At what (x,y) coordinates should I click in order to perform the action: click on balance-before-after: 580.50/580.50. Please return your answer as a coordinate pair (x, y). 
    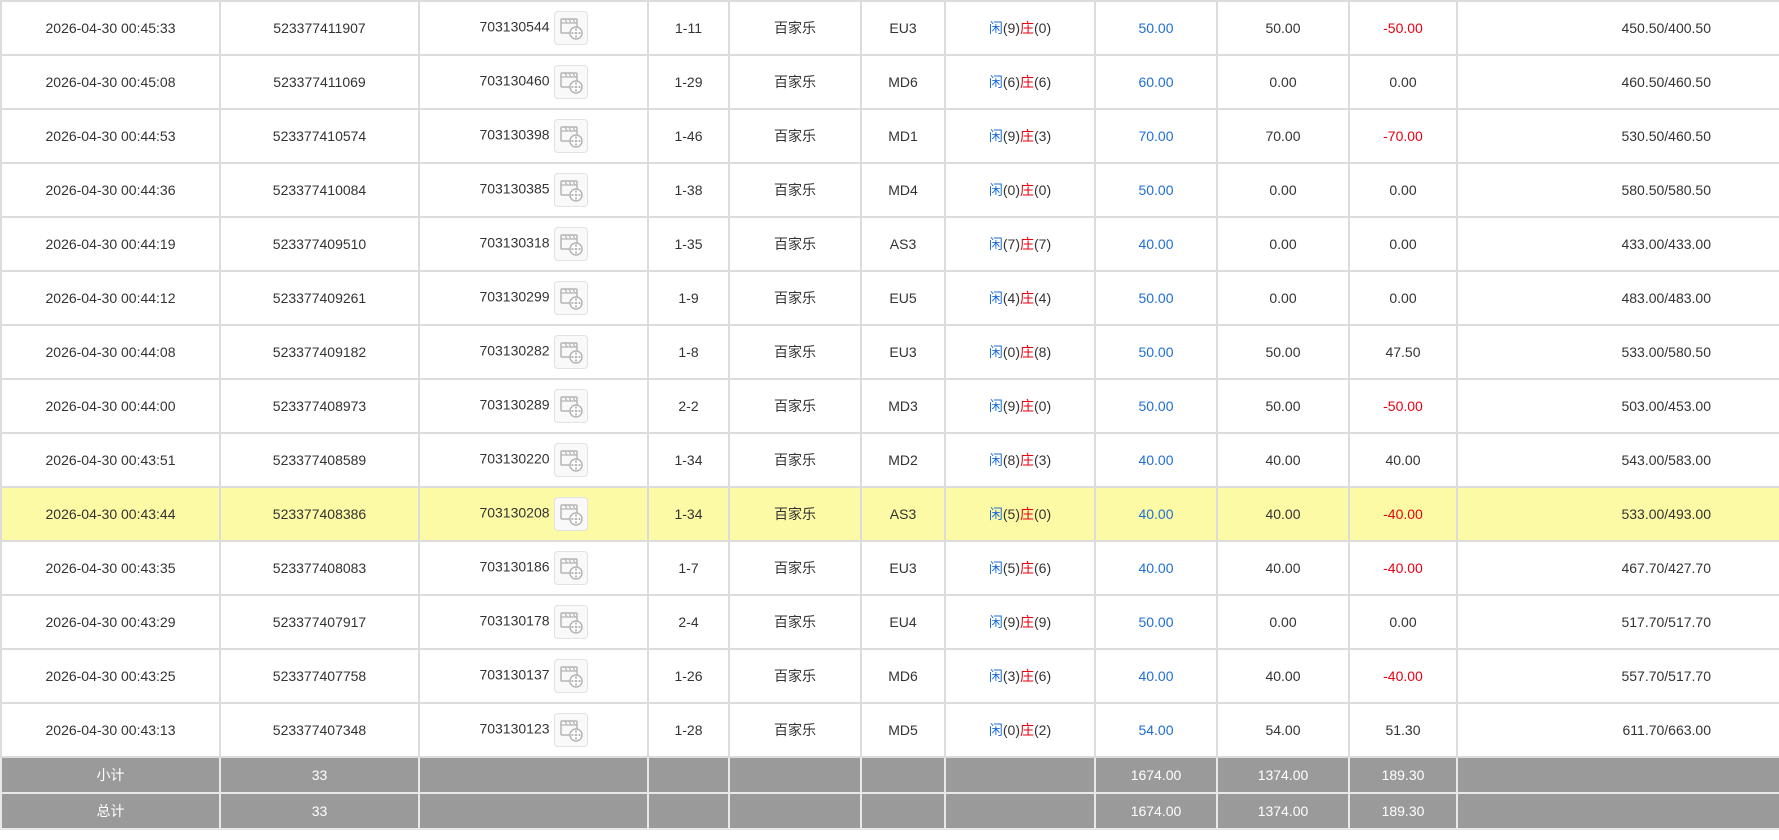
    Looking at the image, I should click on (1617, 190).